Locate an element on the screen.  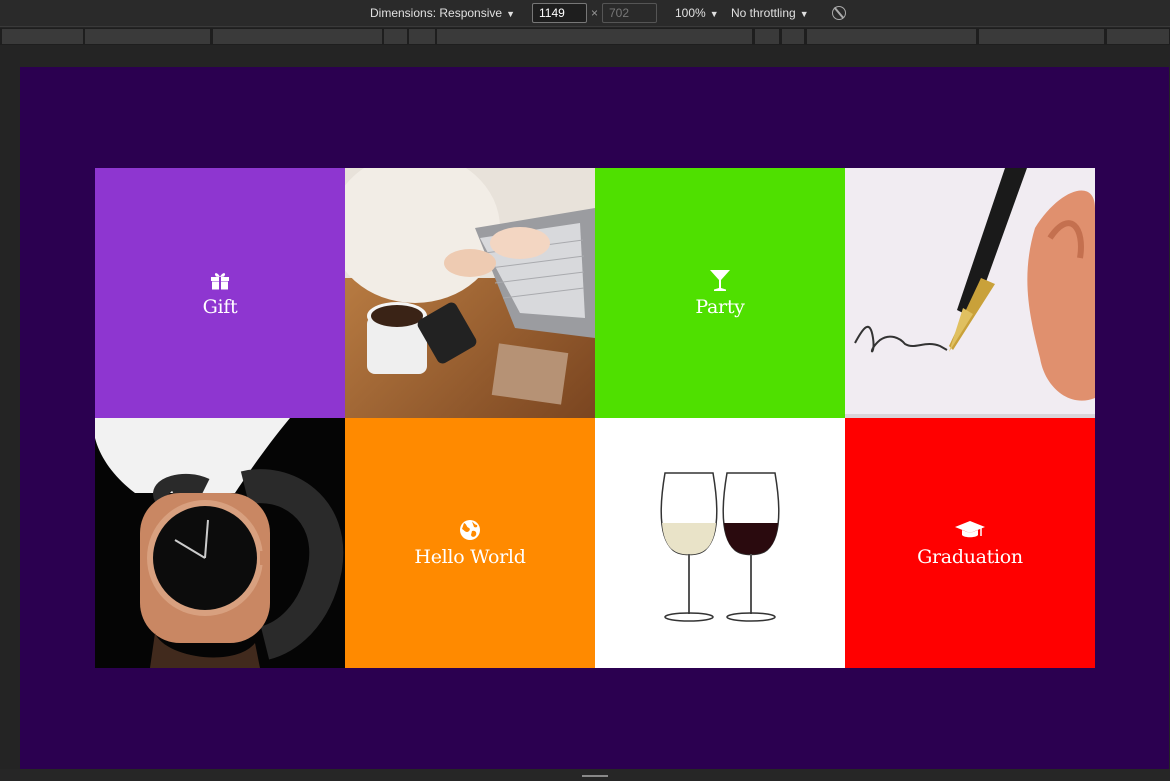
zoom-dropdown: 100% ▼ is located at coordinates (697, 13).